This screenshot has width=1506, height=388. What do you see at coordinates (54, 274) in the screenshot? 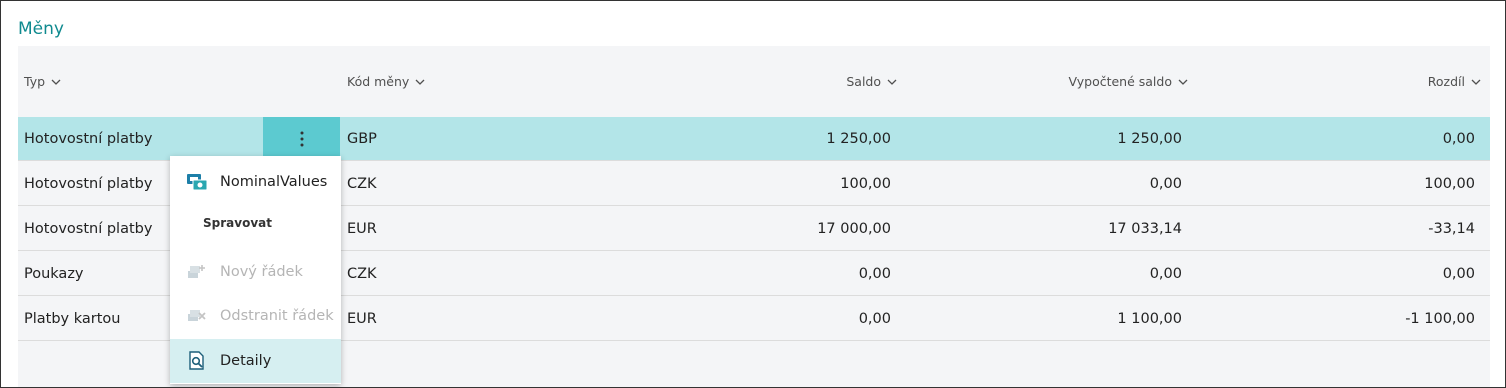
I see `cell-typ: Poukazy` at bounding box center [54, 274].